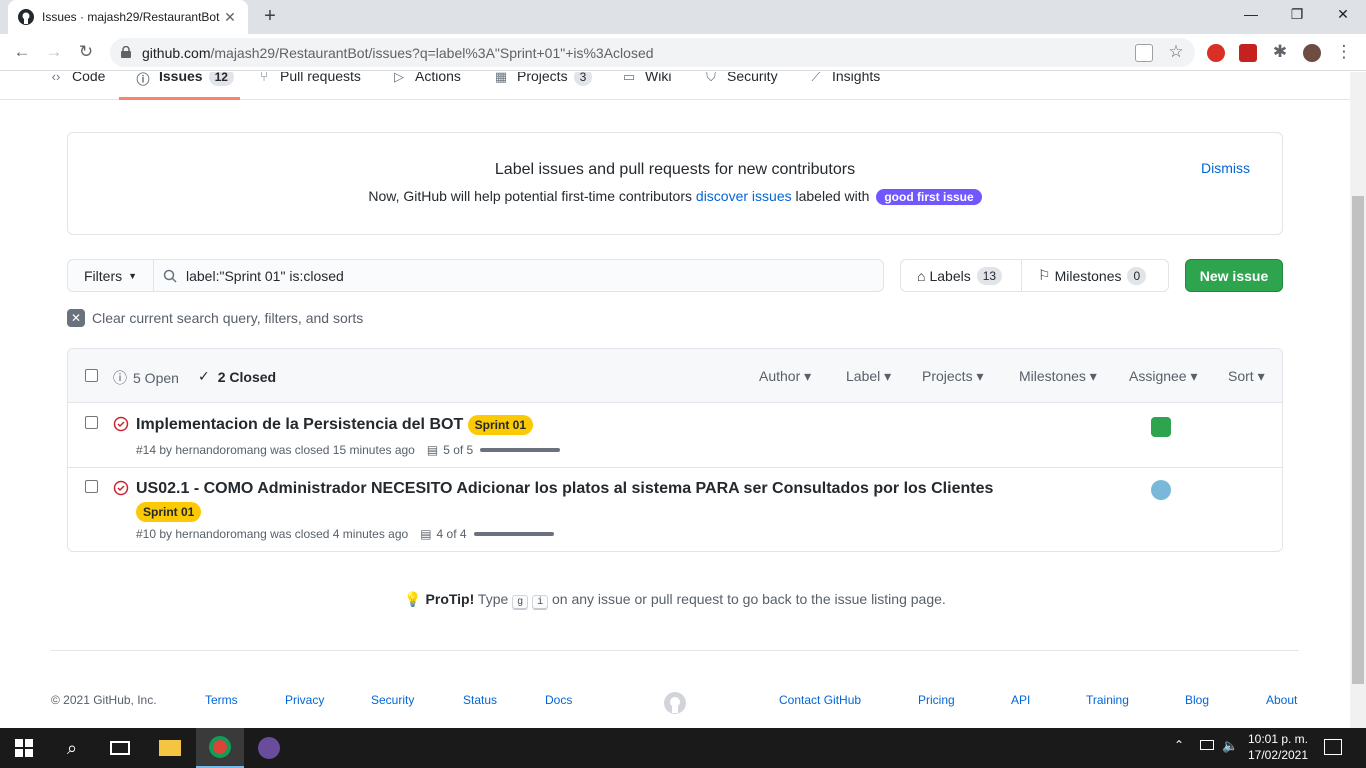  Describe the element at coordinates (675, 703) in the screenshot. I see `github-logo-icon` at that location.